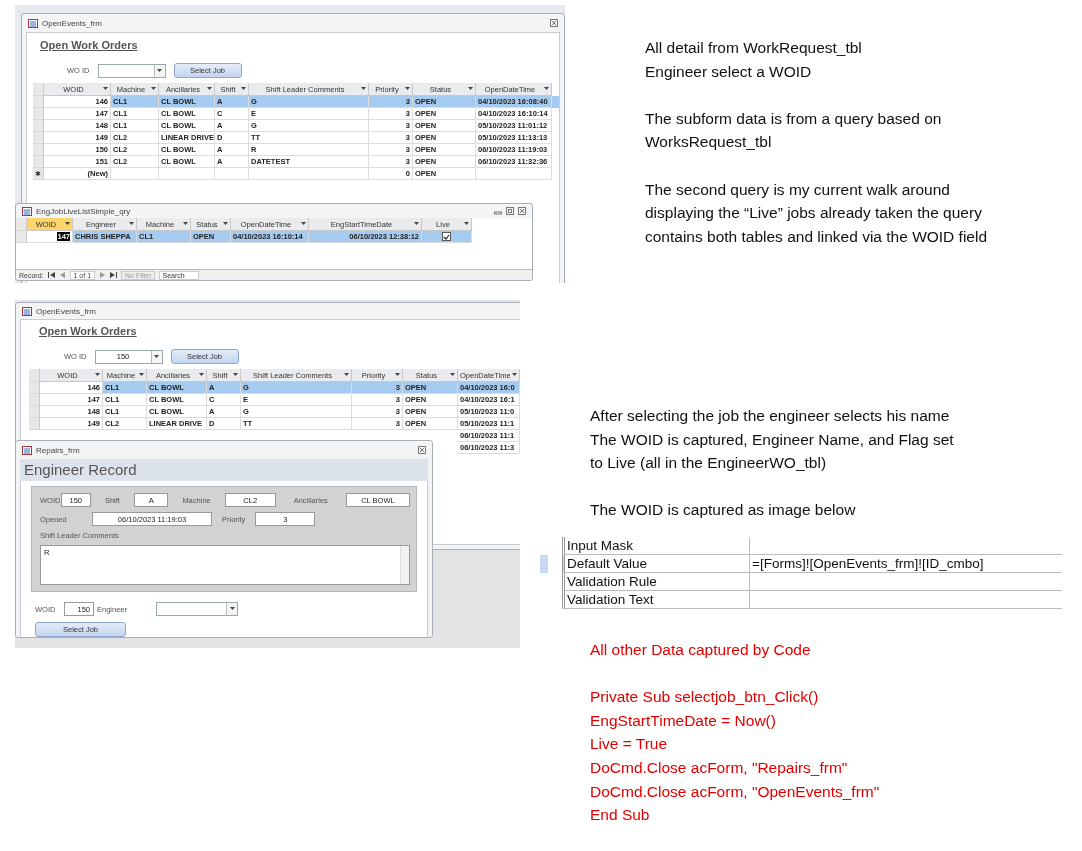  What do you see at coordinates (114, 275) in the screenshot?
I see `last-record-icon` at bounding box center [114, 275].